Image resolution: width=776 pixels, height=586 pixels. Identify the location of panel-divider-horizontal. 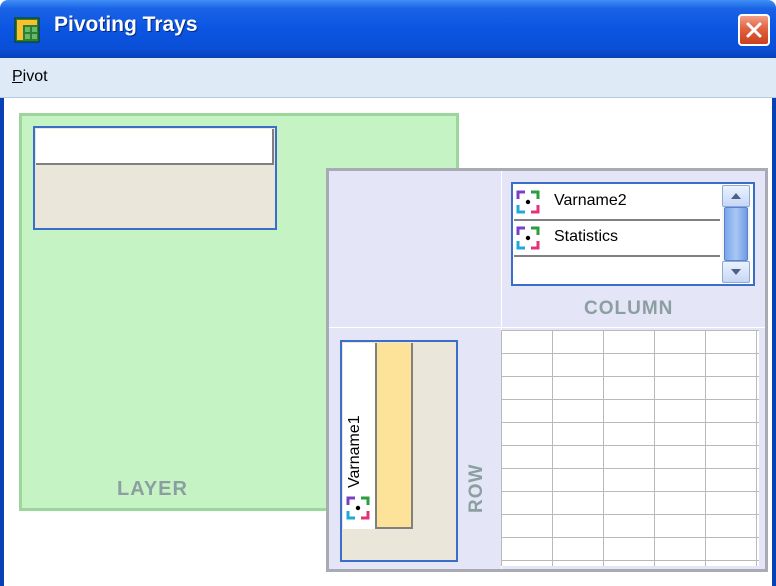
(547, 327).